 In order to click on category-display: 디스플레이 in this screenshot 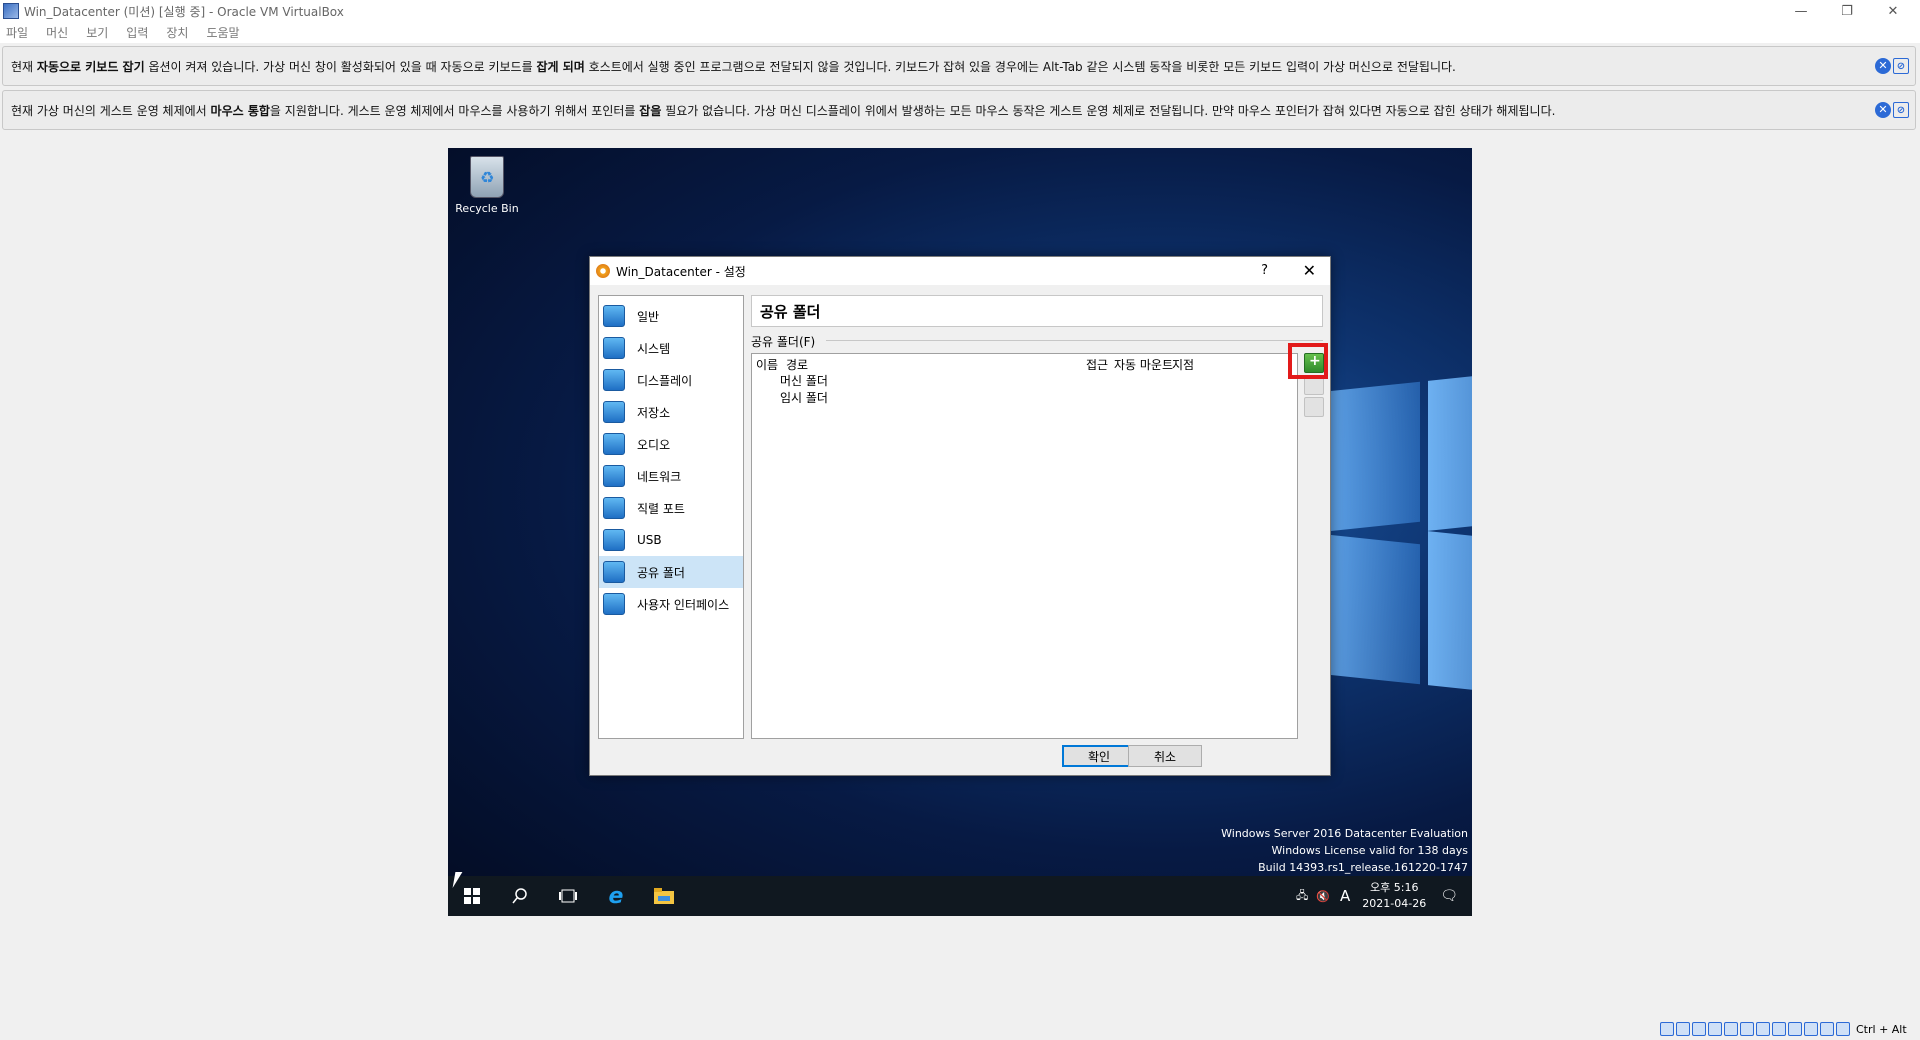, I will do `click(671, 380)`.